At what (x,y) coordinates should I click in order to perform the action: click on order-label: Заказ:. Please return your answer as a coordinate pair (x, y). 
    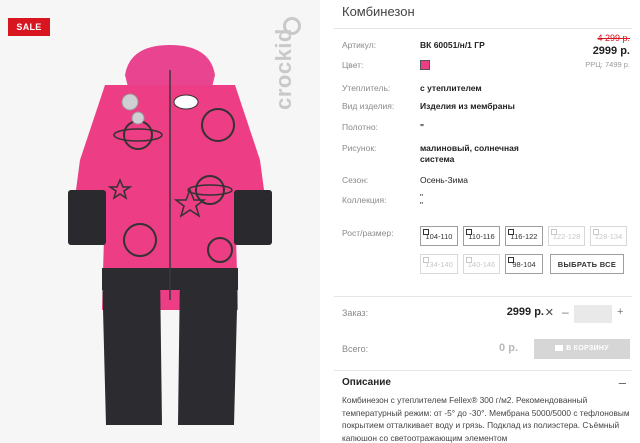
    Looking at the image, I should click on (355, 313).